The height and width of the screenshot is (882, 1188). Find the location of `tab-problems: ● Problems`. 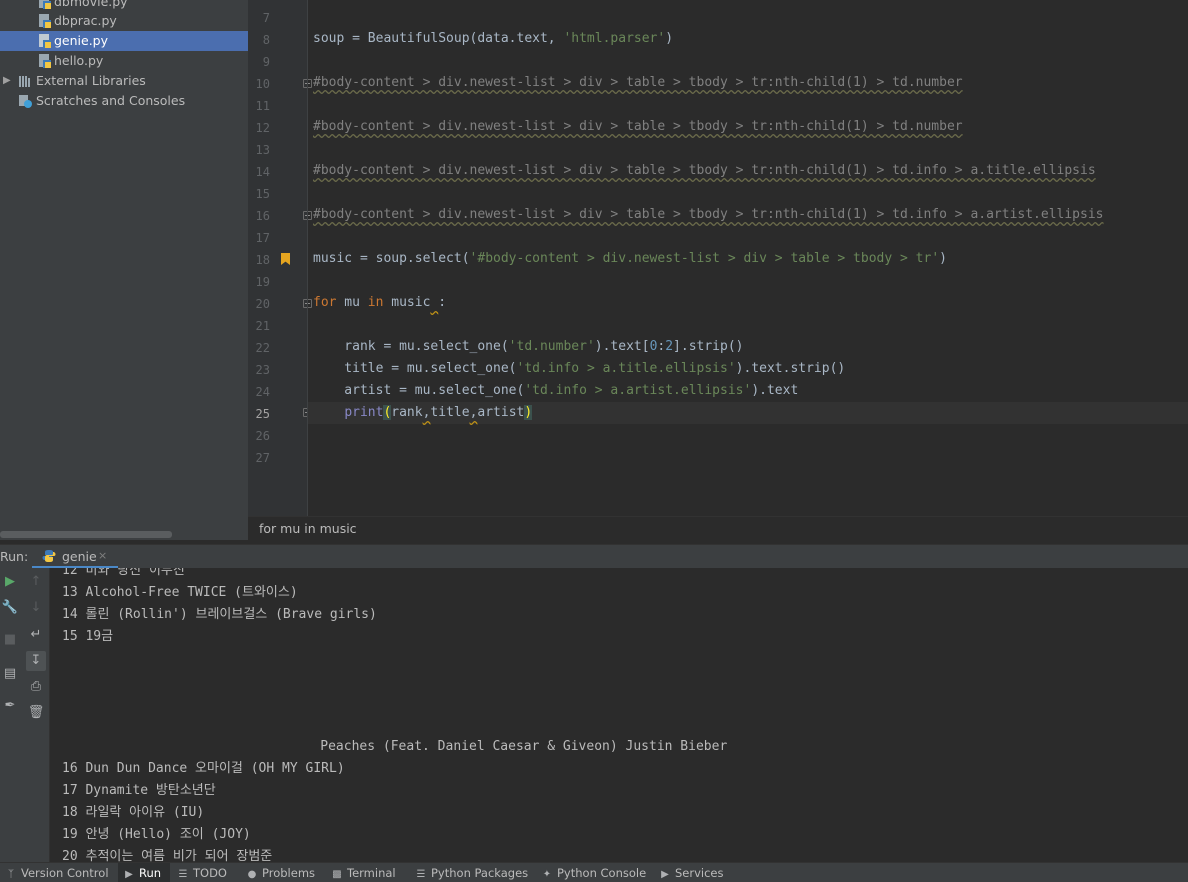

tab-problems: ● Problems is located at coordinates (283, 872).